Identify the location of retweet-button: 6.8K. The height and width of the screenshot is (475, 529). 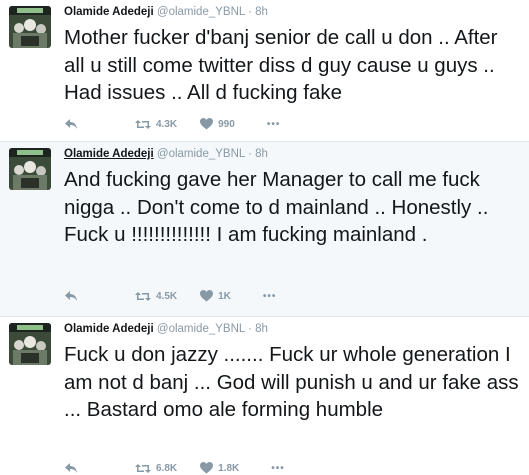
(156, 468).